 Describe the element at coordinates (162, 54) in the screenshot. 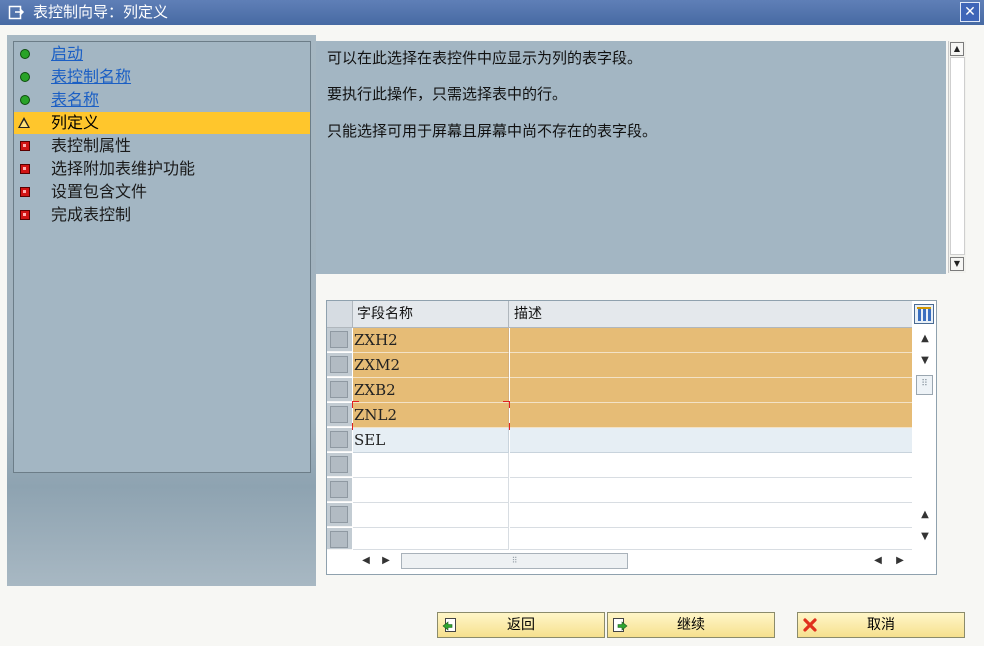

I see `step-start: 启动` at that location.